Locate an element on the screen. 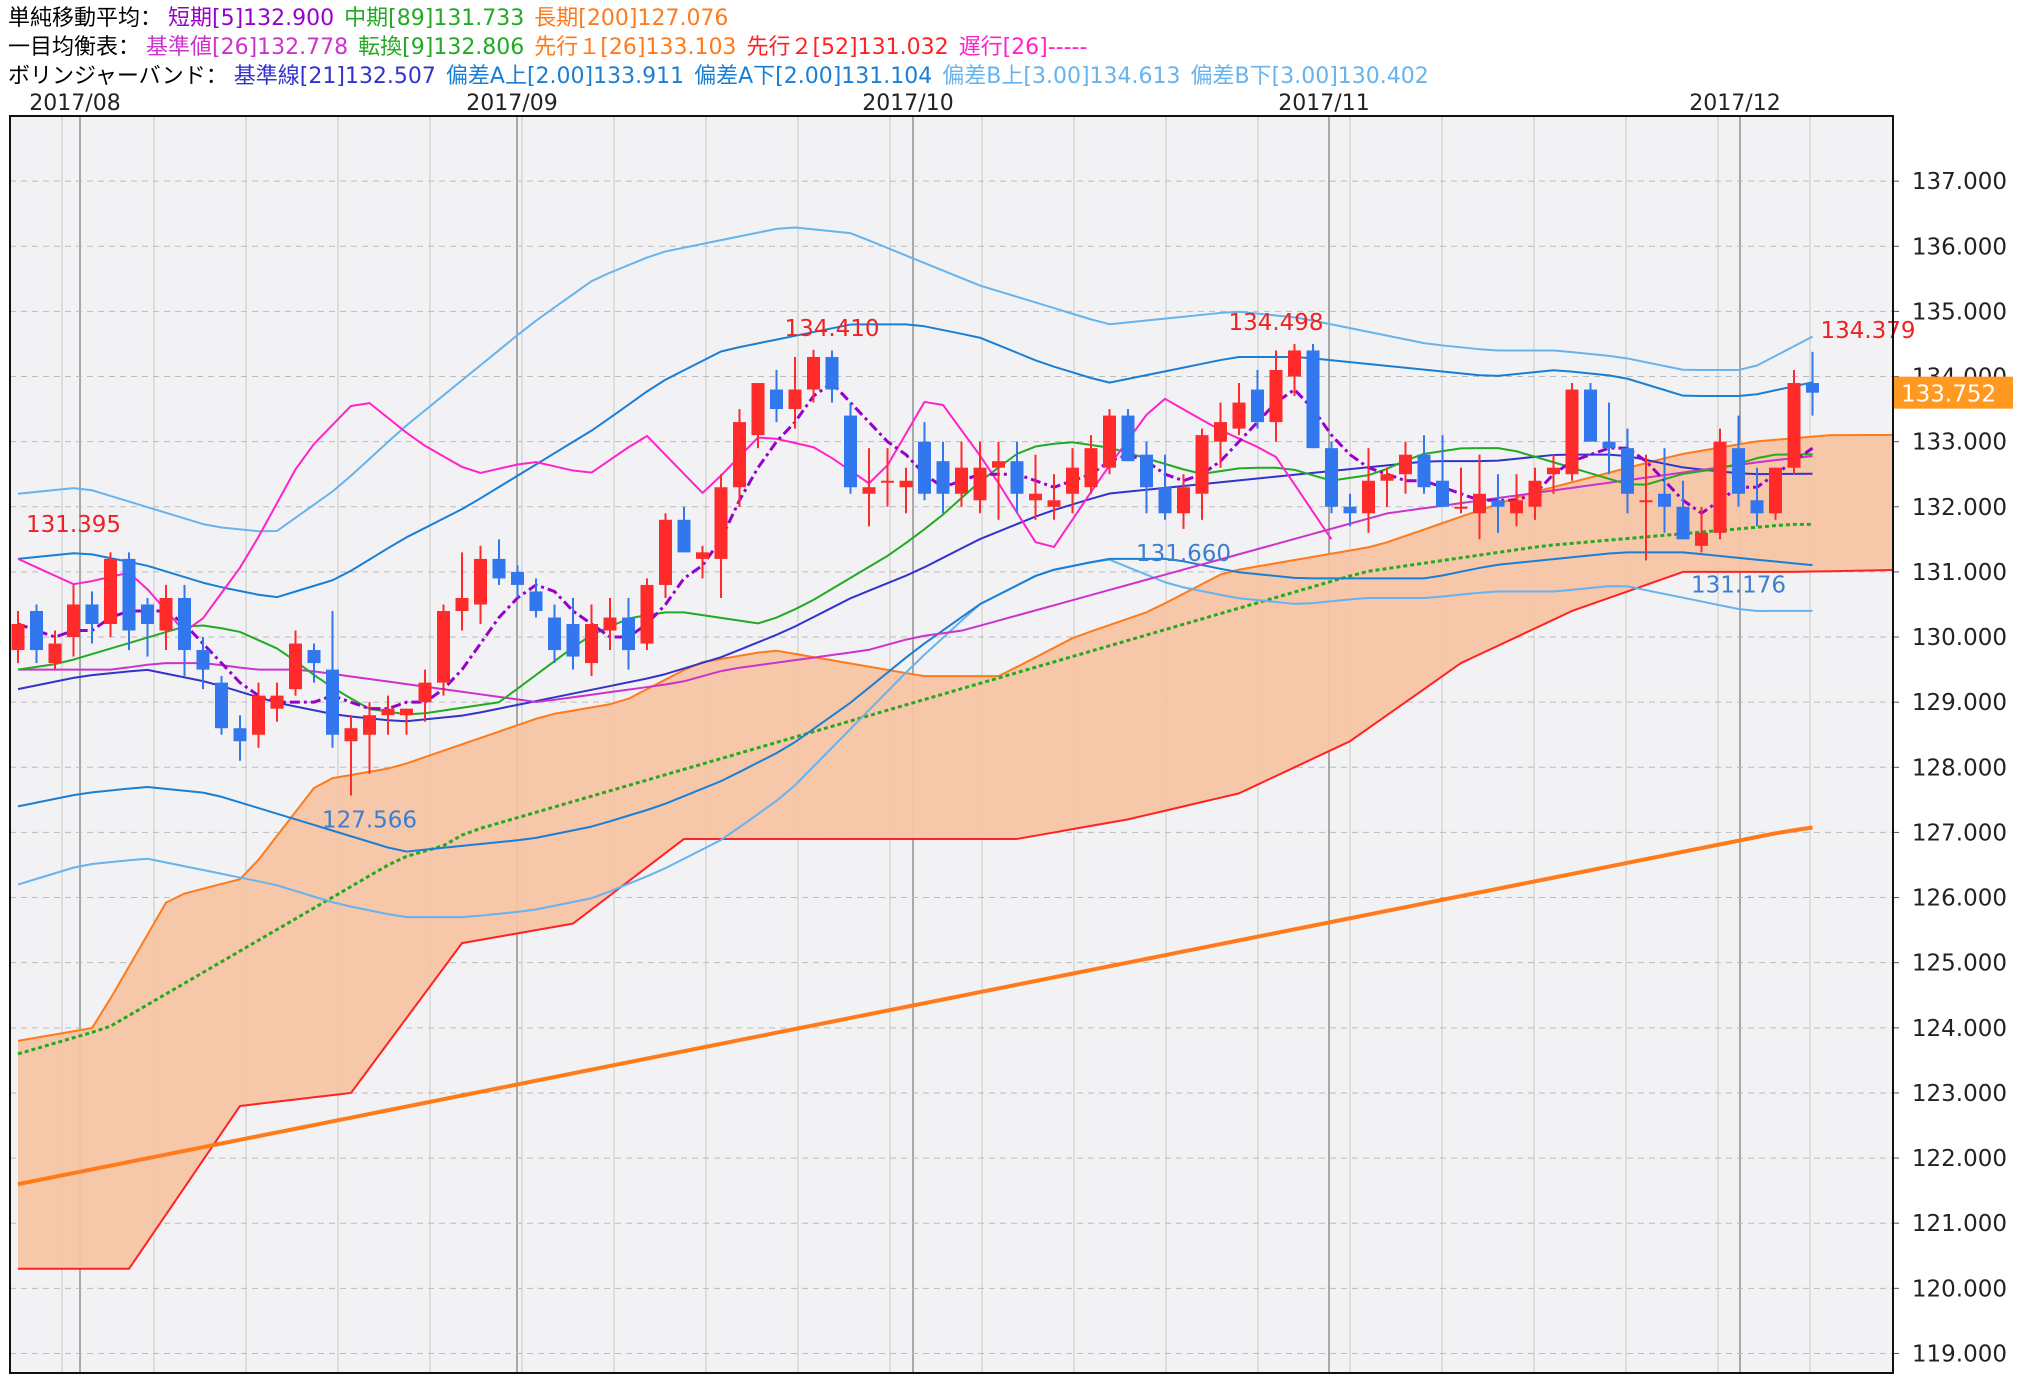  y-tick-label: 120.000 is located at coordinates (1959, 1289).